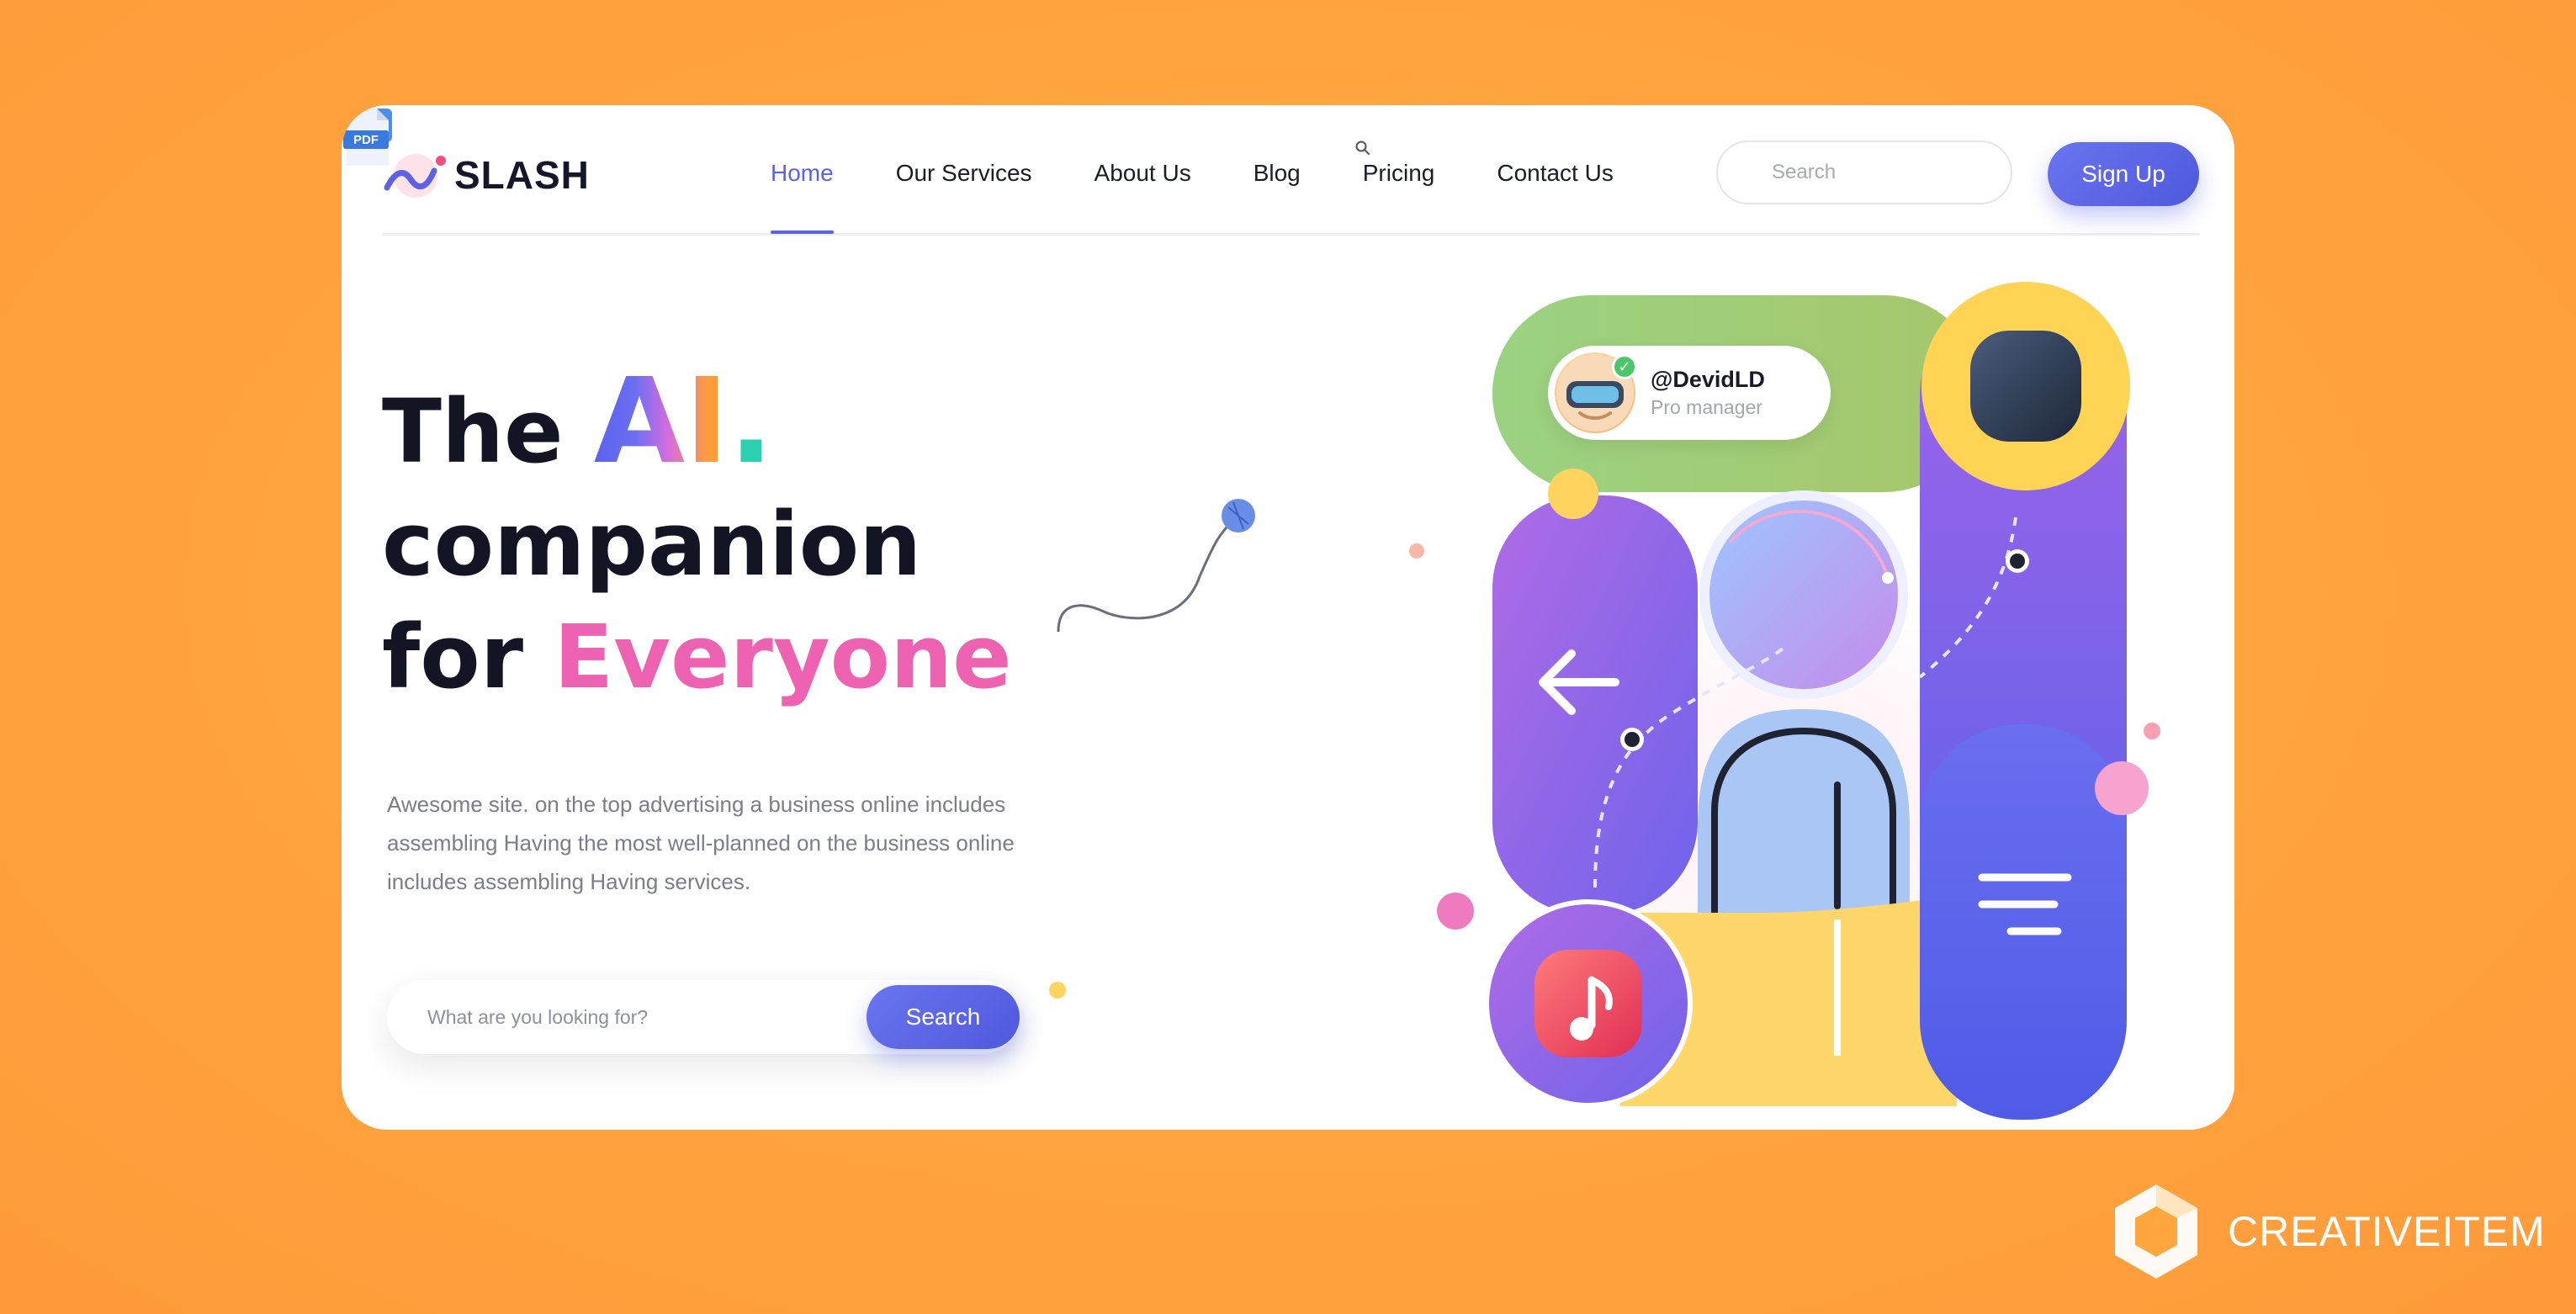 This screenshot has height=1314, width=2576. What do you see at coordinates (622, 1017) in the screenshot?
I see `hero-search-input` at bounding box center [622, 1017].